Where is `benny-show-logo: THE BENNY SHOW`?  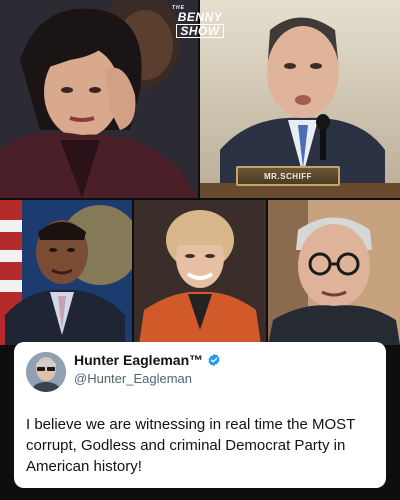
benny-show-logo: THE BENNY SHOW is located at coordinates (200, 26).